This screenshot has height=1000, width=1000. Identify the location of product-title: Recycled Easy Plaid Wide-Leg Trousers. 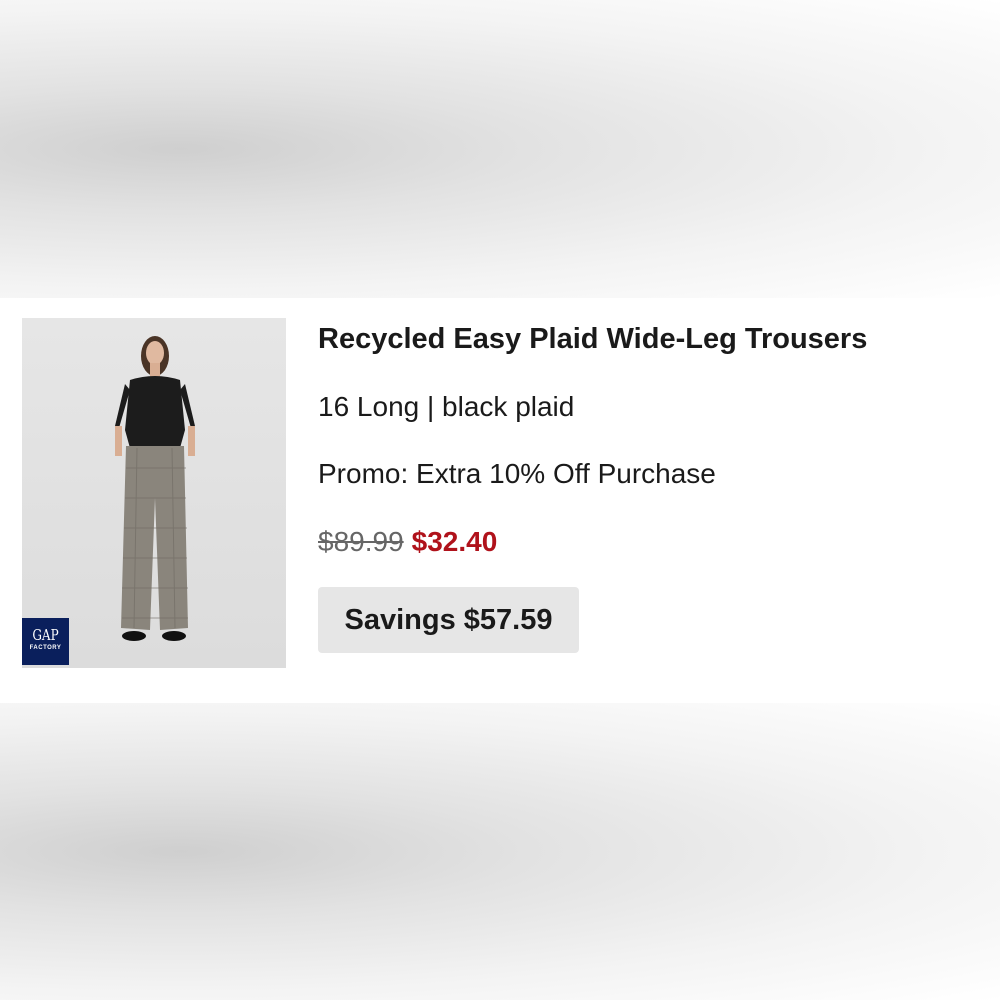
(592, 339).